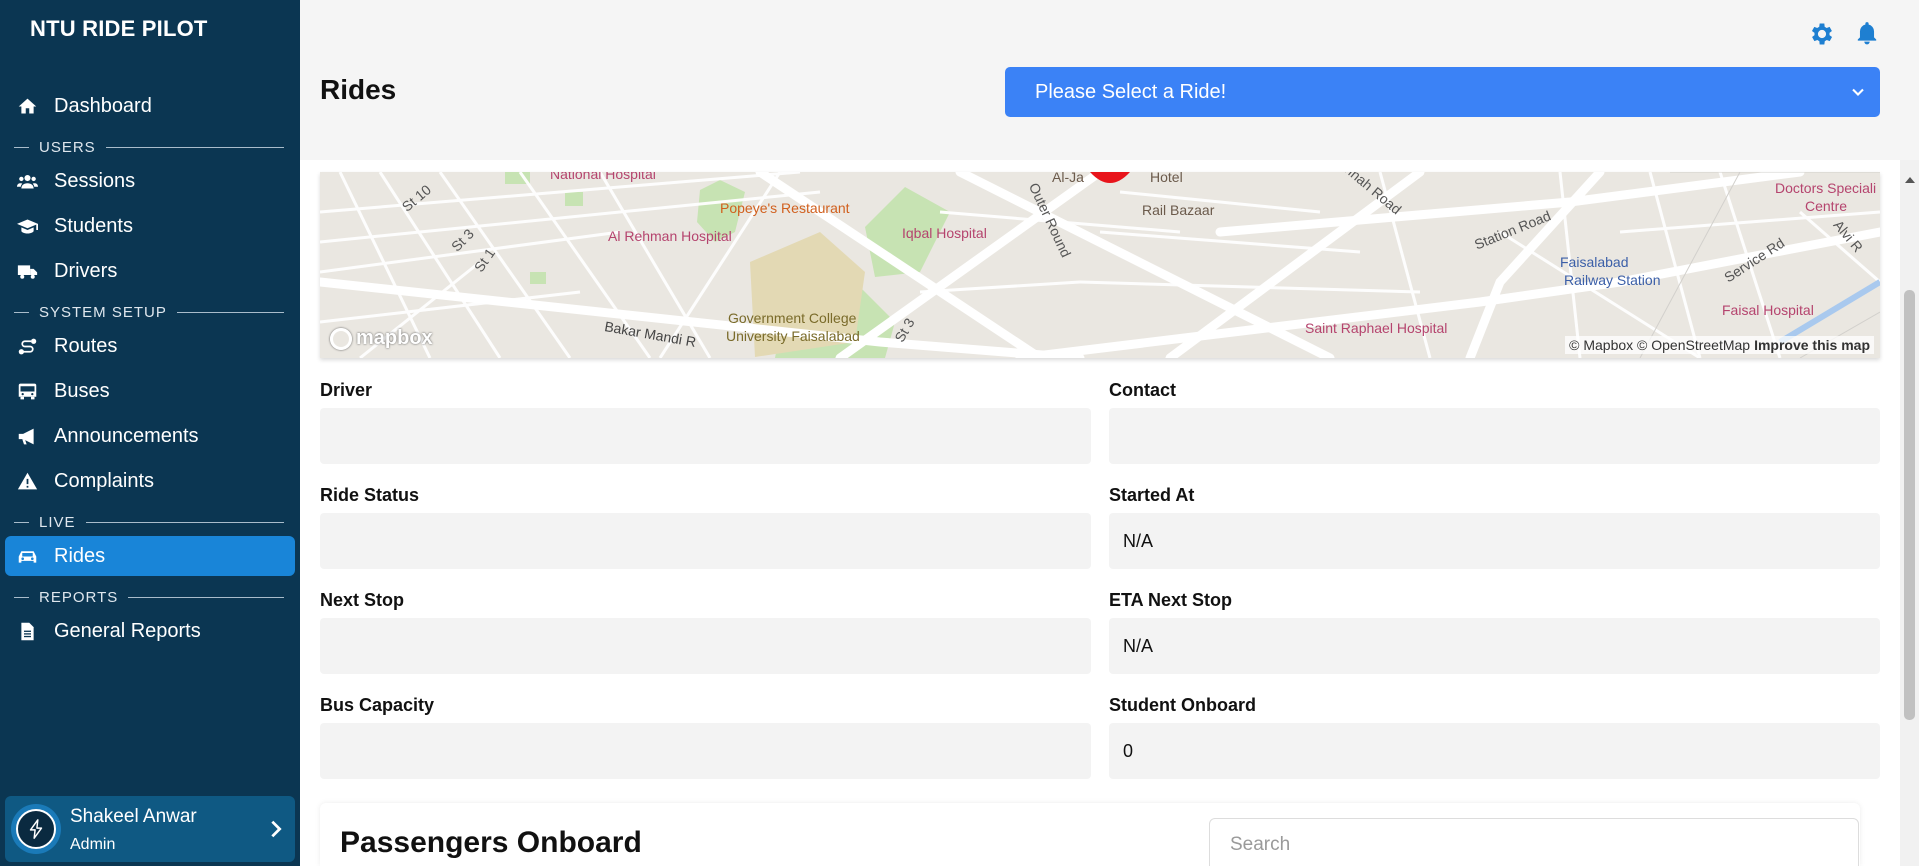  What do you see at coordinates (27, 181) in the screenshot?
I see `users-icon` at bounding box center [27, 181].